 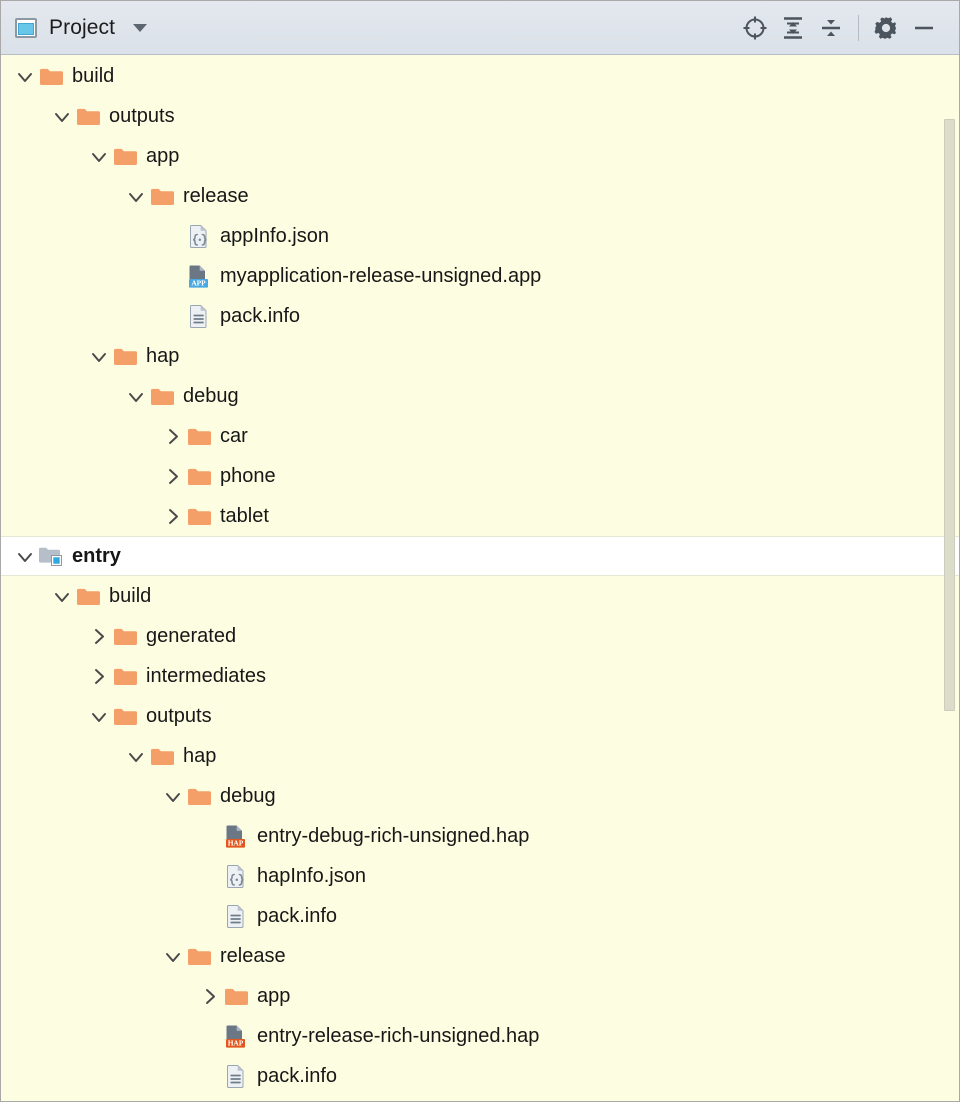 I want to click on tree-row-build-outputs-app-release: release, so click(x=480, y=196).